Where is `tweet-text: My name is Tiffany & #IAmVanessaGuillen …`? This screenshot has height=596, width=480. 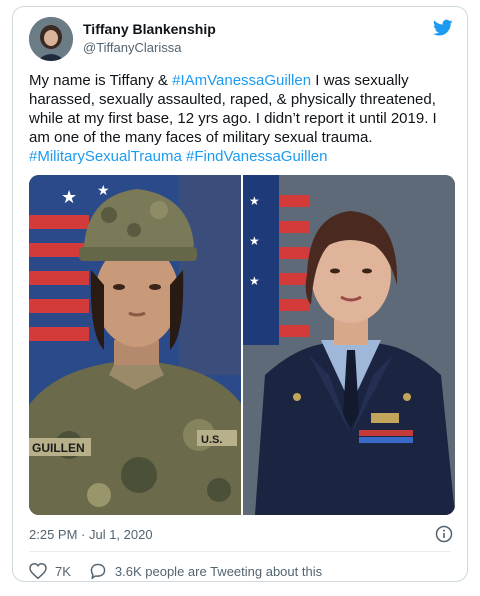 tweet-text: My name is Tiffany & #IAmVanessaGuillen … is located at coordinates (244, 118).